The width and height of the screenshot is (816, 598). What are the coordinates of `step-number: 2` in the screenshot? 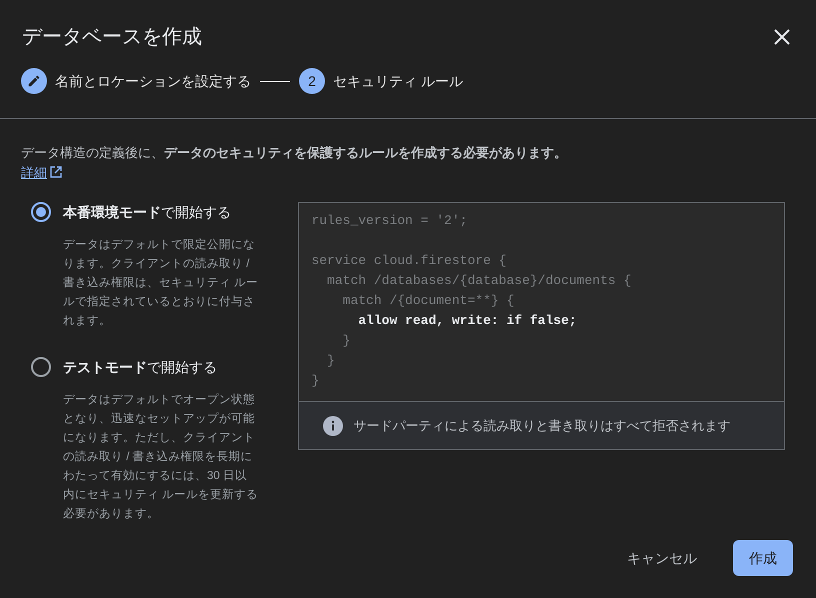 It's located at (312, 81).